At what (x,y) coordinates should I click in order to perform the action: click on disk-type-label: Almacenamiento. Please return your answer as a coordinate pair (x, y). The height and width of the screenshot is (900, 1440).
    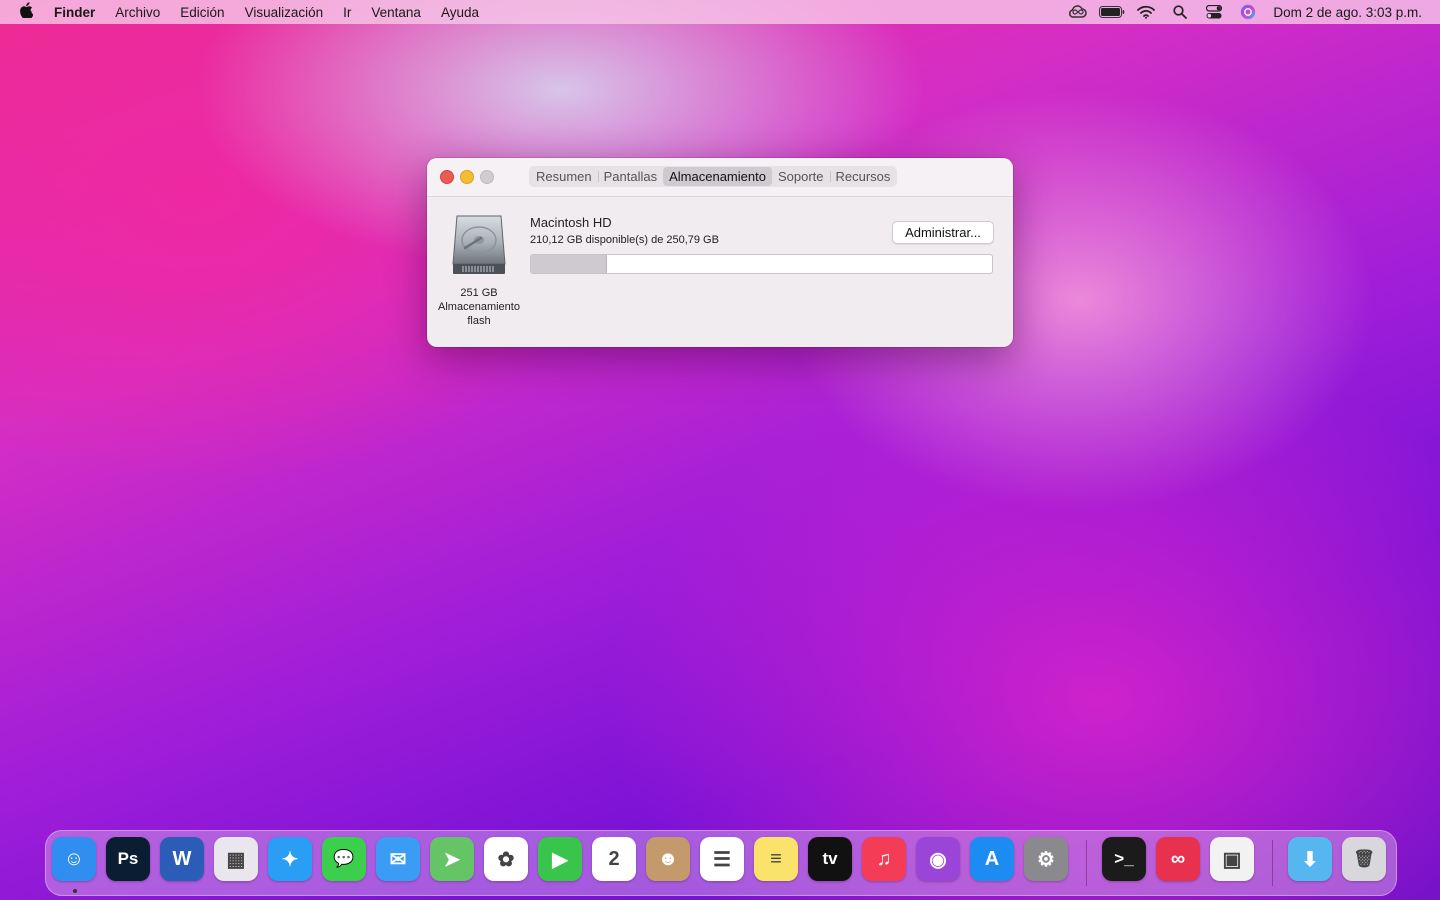
    Looking at the image, I should click on (479, 307).